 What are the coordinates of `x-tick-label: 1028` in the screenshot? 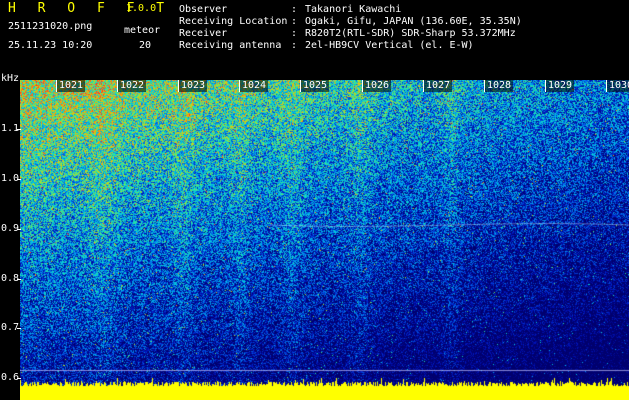 It's located at (499, 86).